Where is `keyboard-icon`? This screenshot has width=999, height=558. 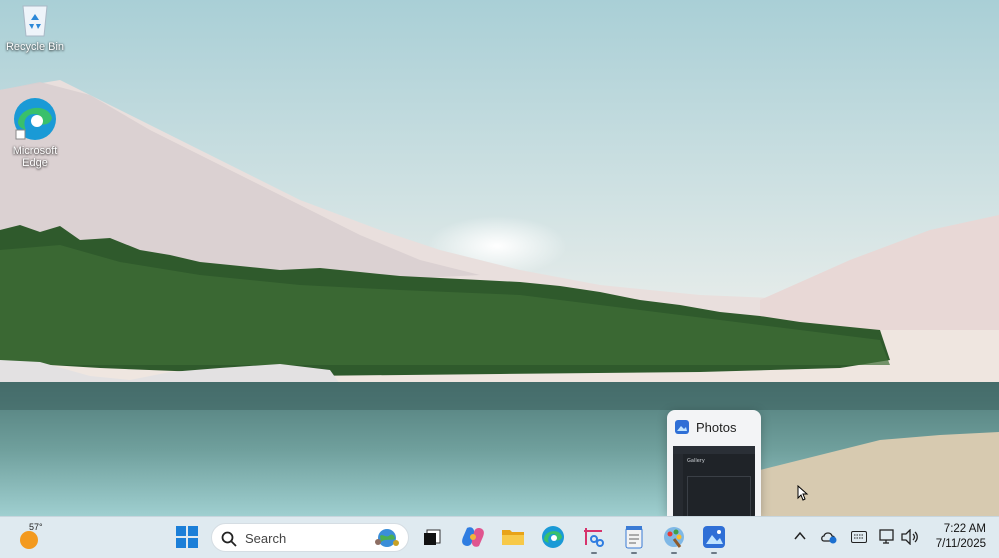
keyboard-icon is located at coordinates (859, 537).